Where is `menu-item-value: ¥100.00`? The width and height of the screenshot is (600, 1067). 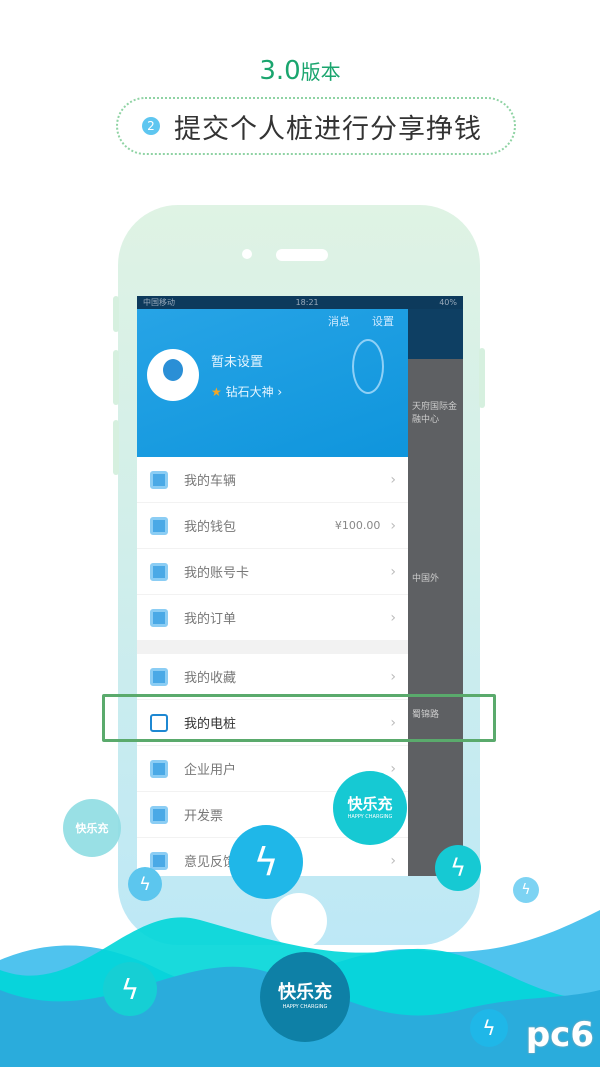
menu-item-value: ¥100.00 is located at coordinates (357, 525).